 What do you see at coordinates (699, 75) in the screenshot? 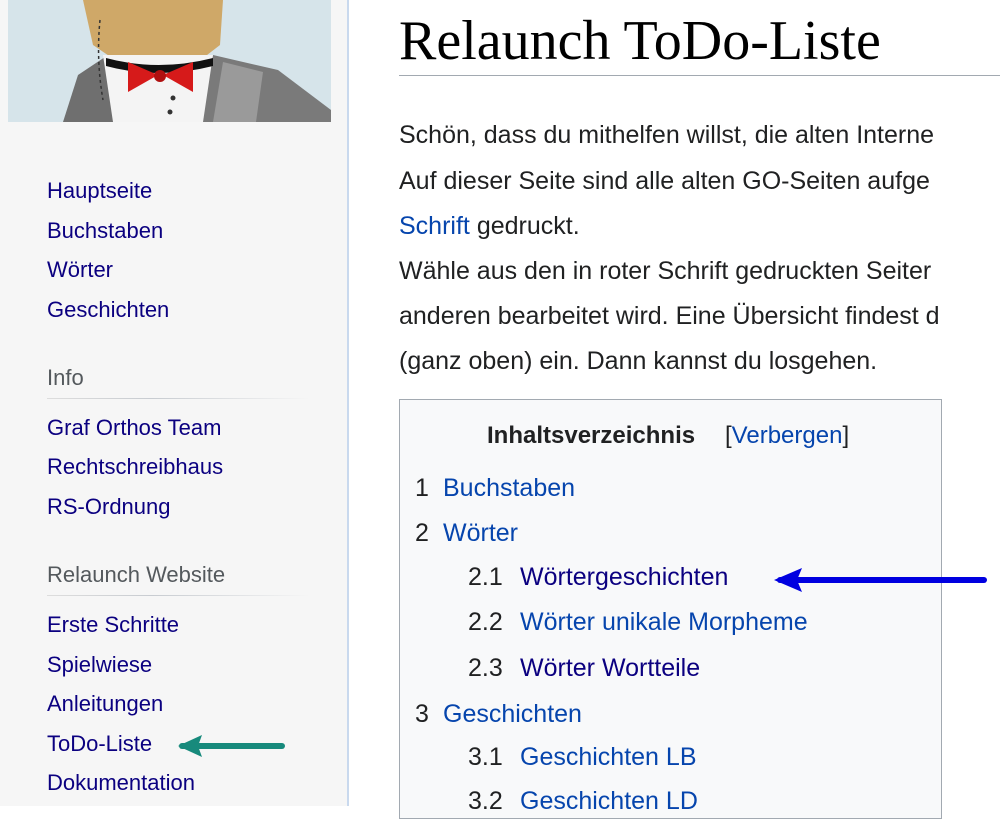
I see `title-divider` at bounding box center [699, 75].